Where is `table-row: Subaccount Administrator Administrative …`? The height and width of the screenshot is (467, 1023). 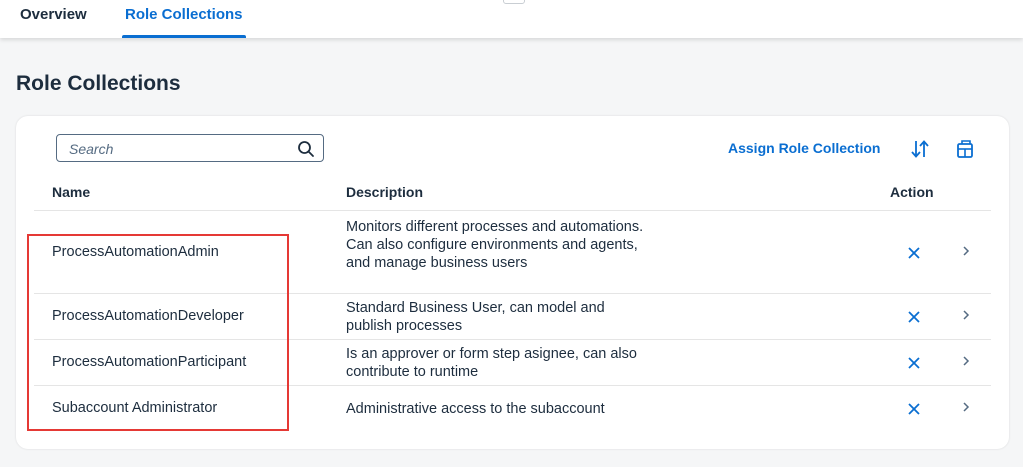 table-row: Subaccount Administrator Administrative … is located at coordinates (512, 408).